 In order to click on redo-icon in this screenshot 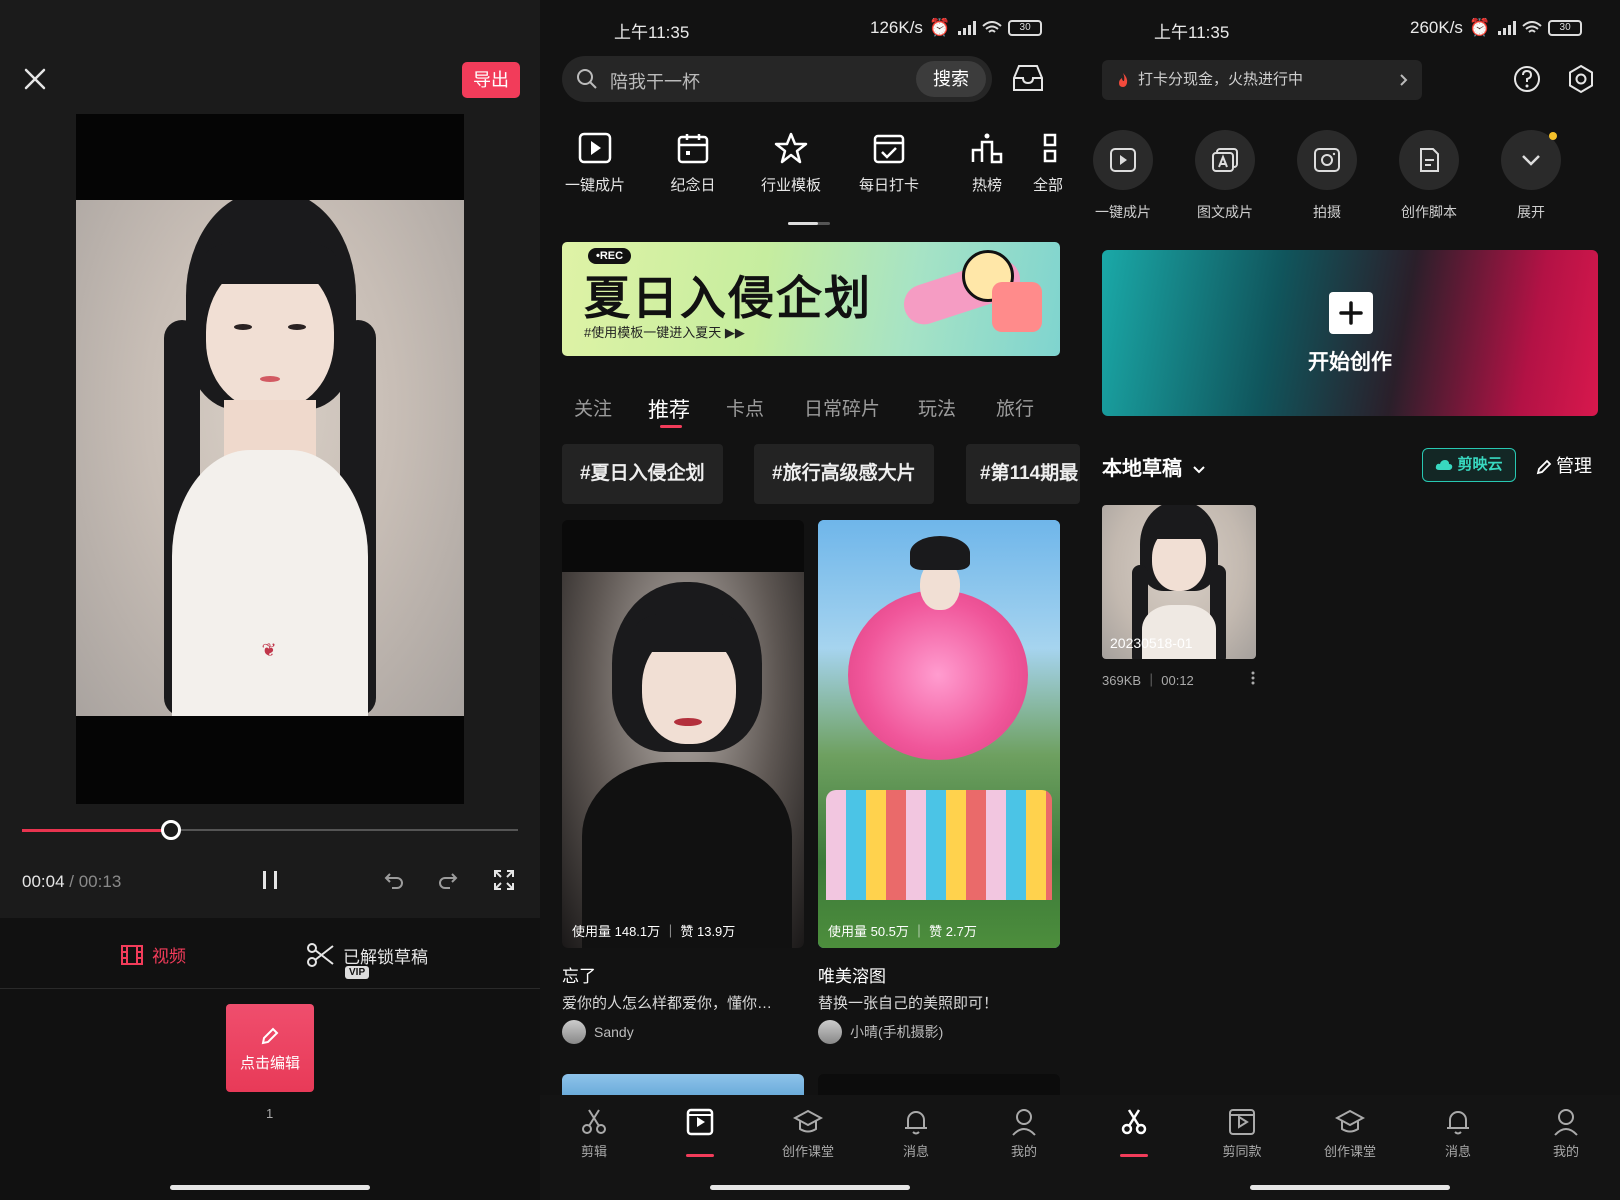, I will do `click(448, 880)`.